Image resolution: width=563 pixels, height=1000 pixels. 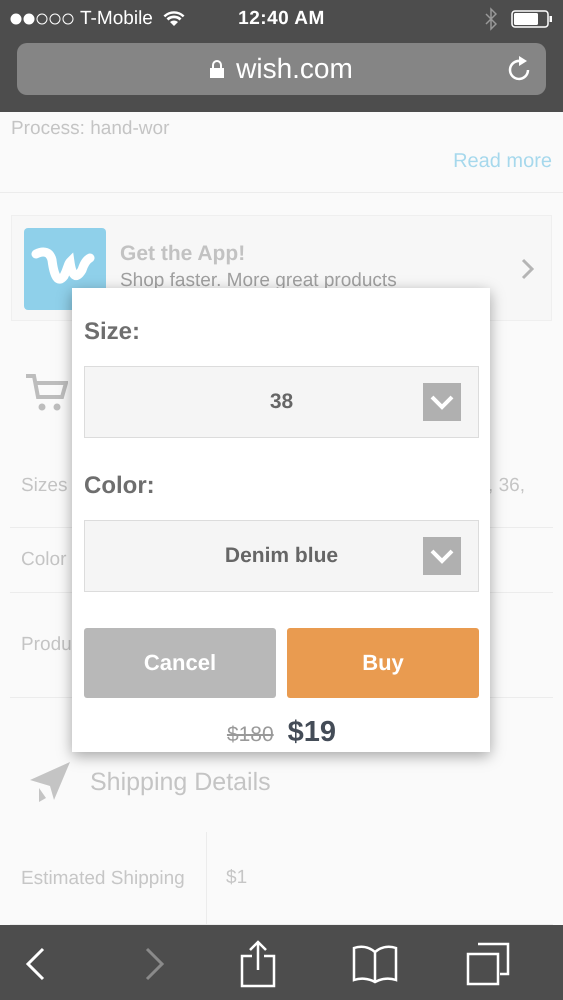 I want to click on option-select: Denim blue, so click(x=281, y=556).